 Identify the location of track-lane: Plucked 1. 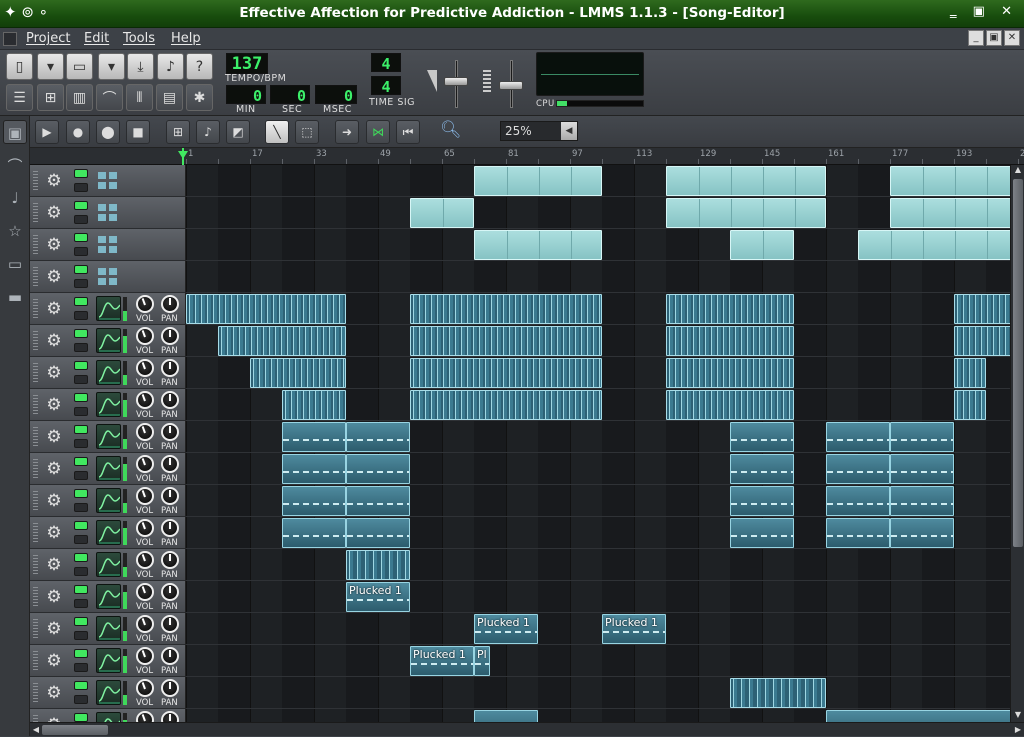
(598, 597).